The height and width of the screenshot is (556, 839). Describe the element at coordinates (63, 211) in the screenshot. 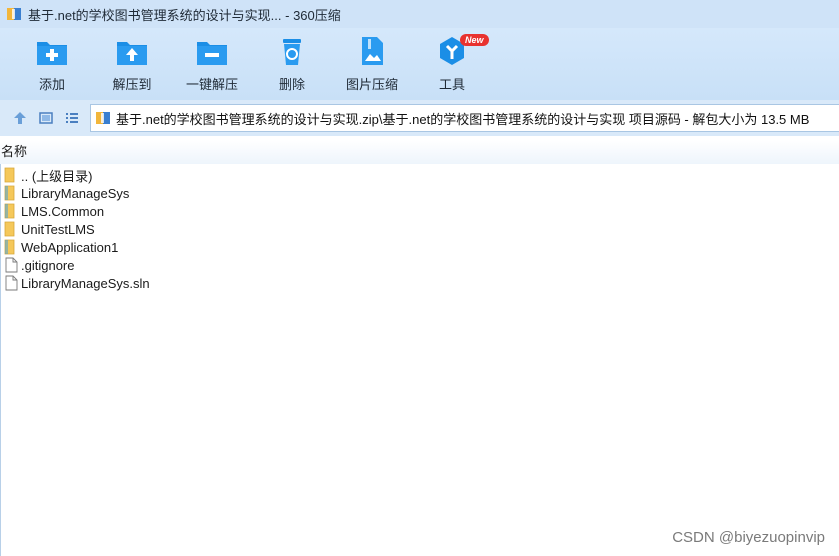

I see `list-item-label: LMS.Common` at that location.